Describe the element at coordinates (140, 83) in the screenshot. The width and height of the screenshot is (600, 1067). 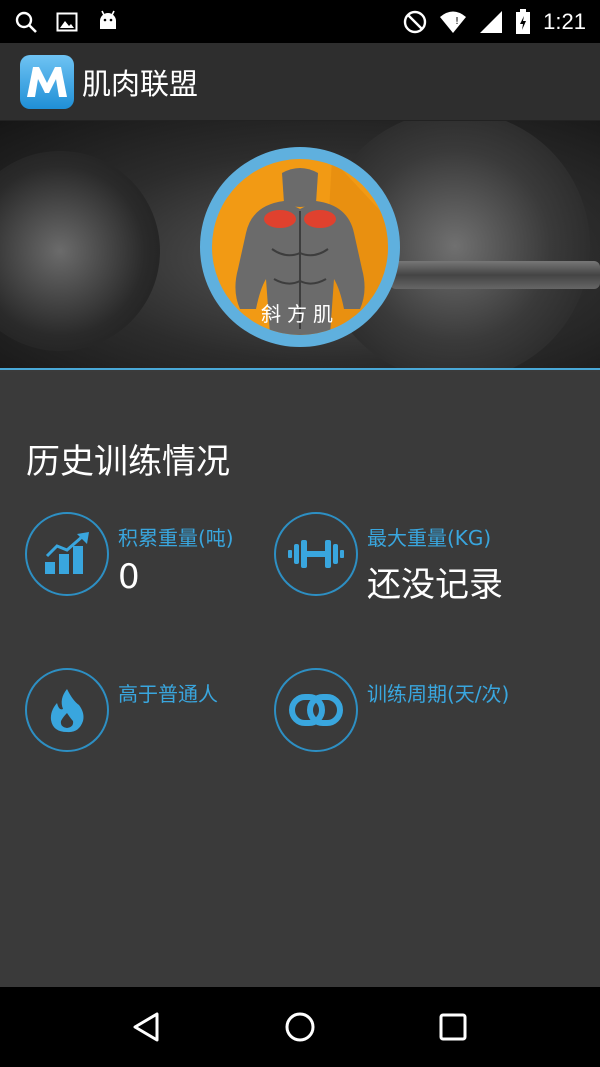
I see `app-title: 肌肉联盟` at that location.